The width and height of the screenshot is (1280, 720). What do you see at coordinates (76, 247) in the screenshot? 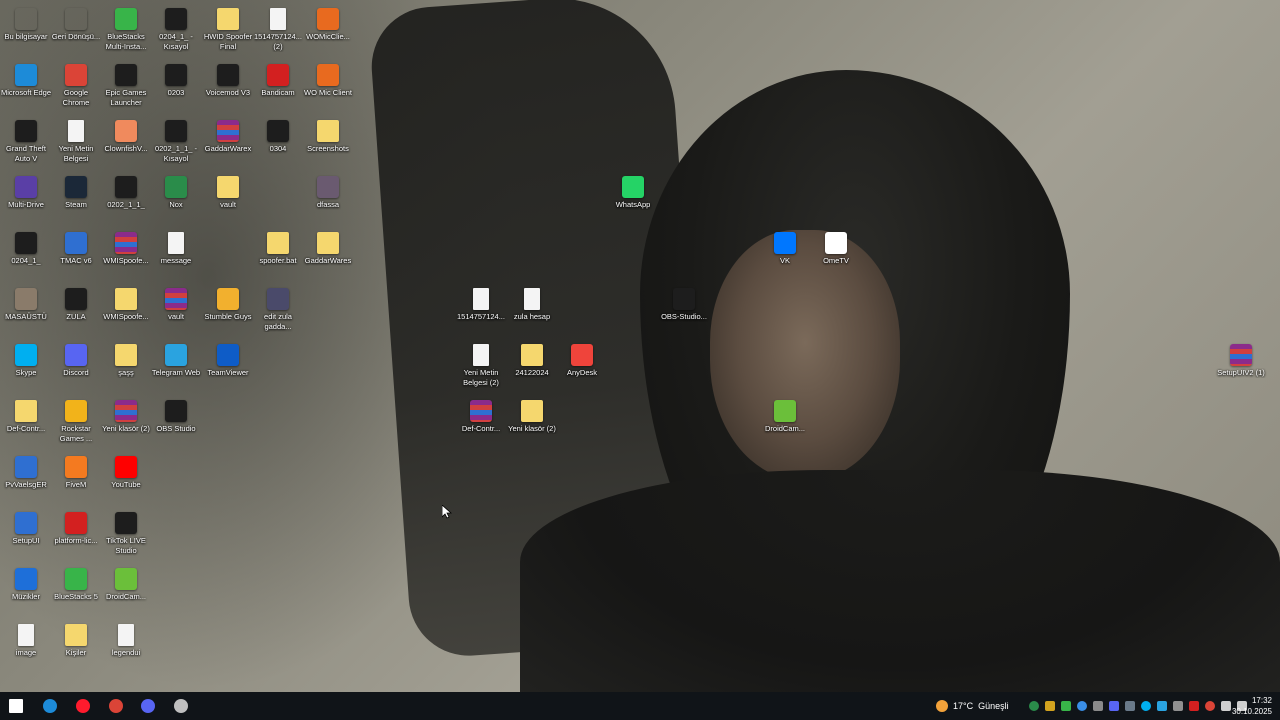
I see `desktop-icon: TMAC v6` at bounding box center [76, 247].